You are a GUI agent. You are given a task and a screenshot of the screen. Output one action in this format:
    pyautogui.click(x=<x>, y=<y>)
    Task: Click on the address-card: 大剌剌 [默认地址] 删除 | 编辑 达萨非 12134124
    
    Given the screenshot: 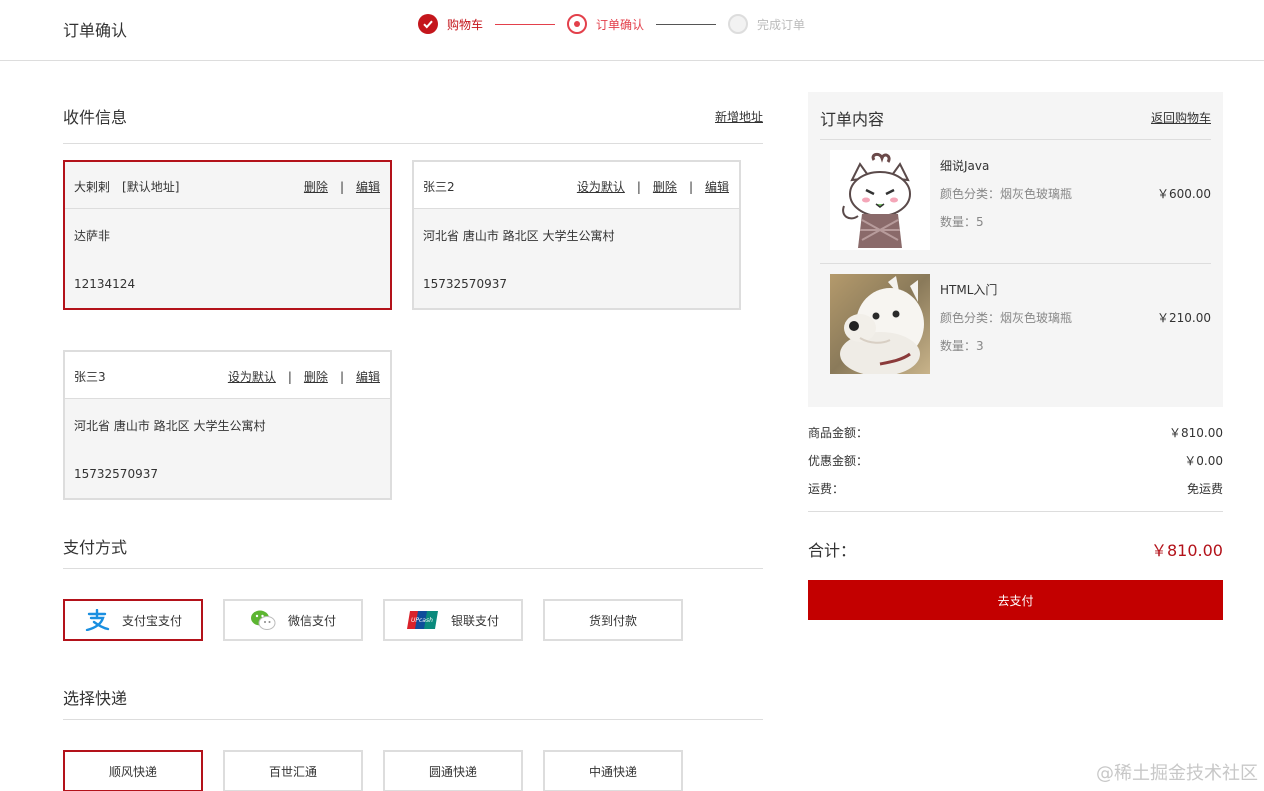 What is the action you would take?
    pyautogui.click(x=227, y=235)
    